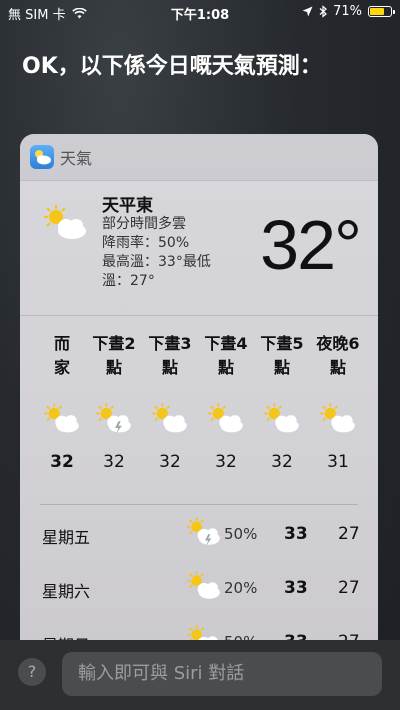 Image resolution: width=400 pixels, height=710 pixels. I want to click on current-temperature: 32°, so click(311, 245).